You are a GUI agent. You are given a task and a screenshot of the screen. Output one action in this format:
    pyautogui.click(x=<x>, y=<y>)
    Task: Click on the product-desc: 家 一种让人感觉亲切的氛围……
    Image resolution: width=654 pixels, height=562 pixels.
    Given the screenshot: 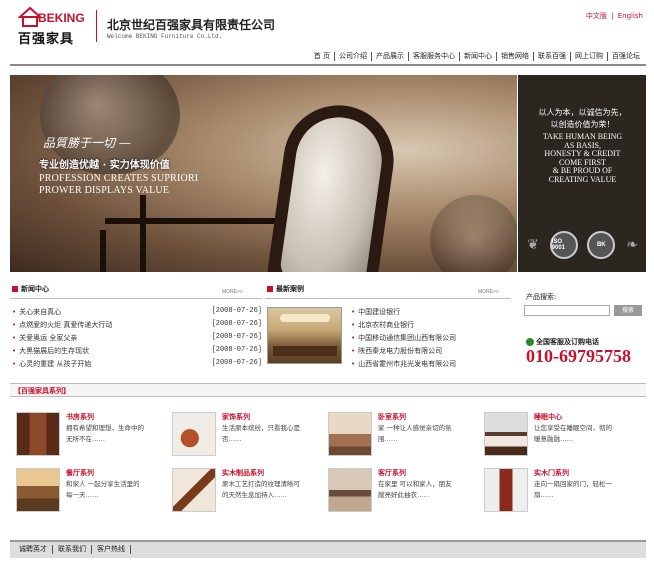 What is the action you would take?
    pyautogui.click(x=415, y=433)
    